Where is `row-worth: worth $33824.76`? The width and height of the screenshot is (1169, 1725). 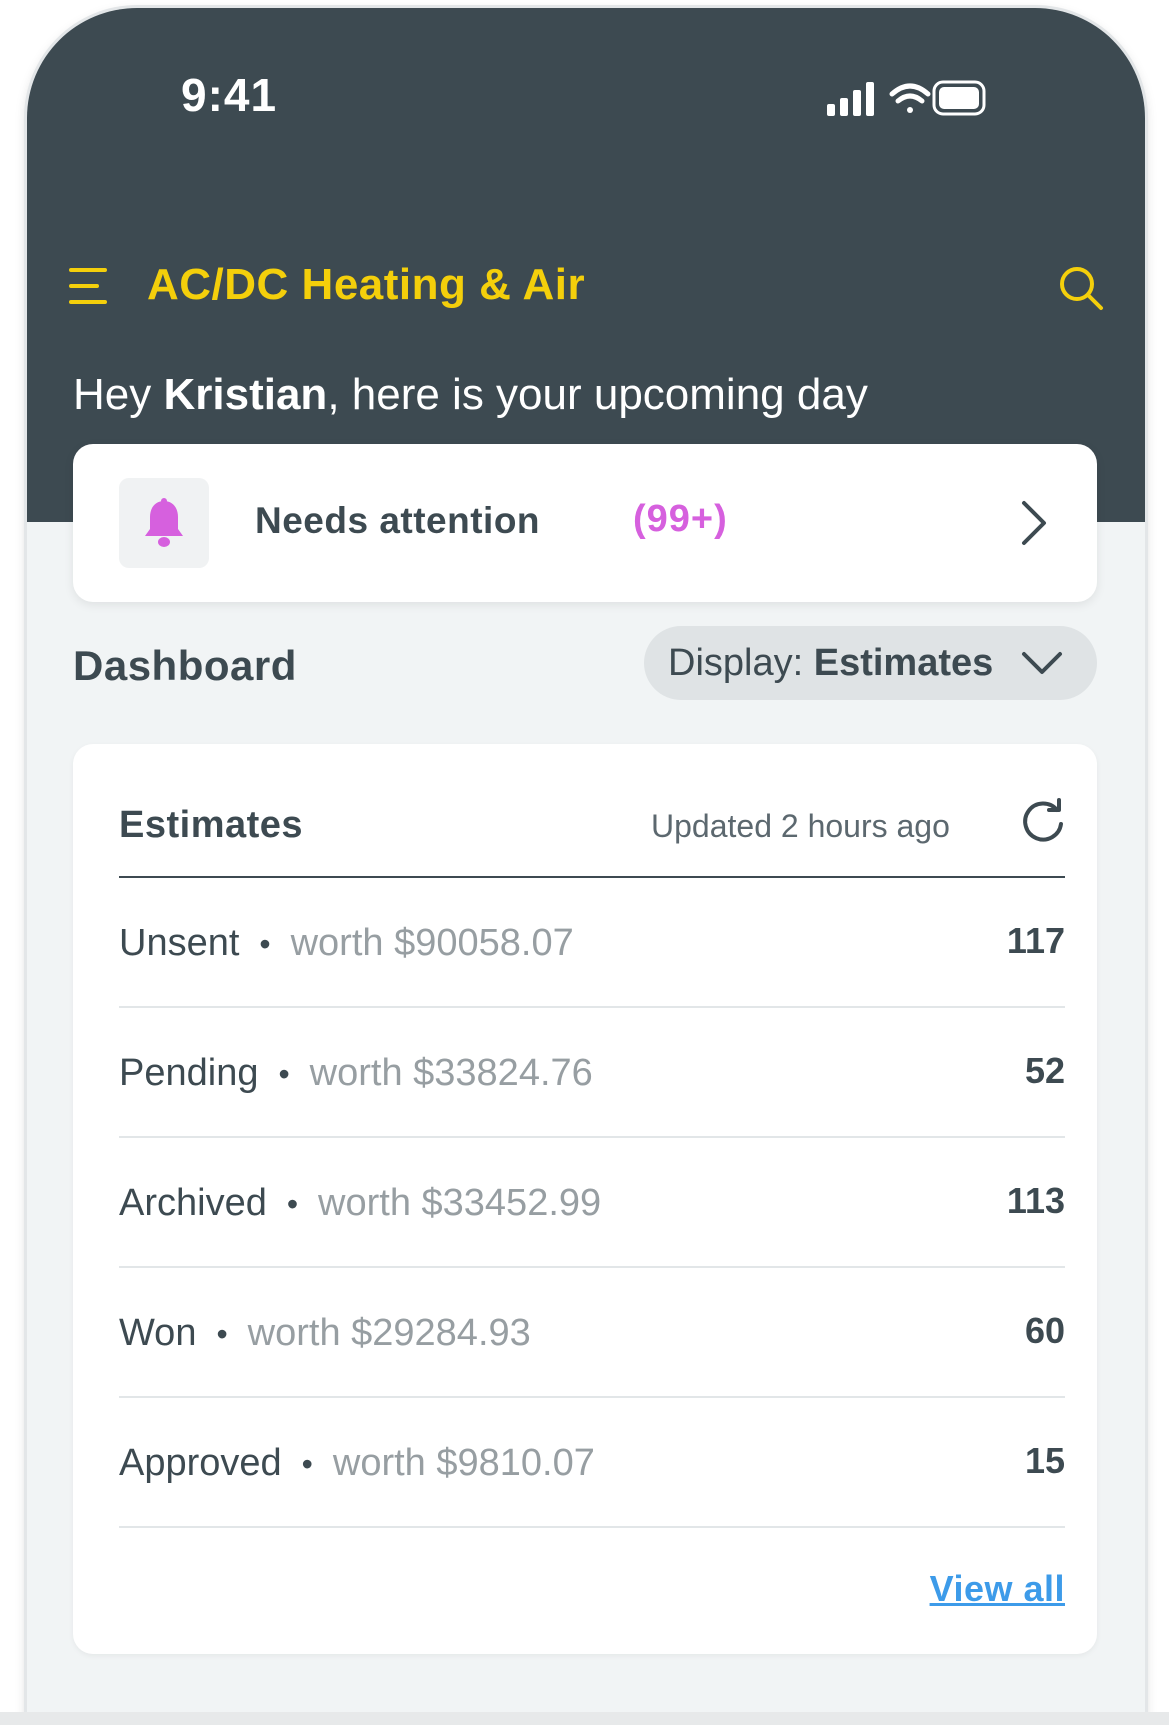
row-worth: worth $33824.76 is located at coordinates (451, 1073).